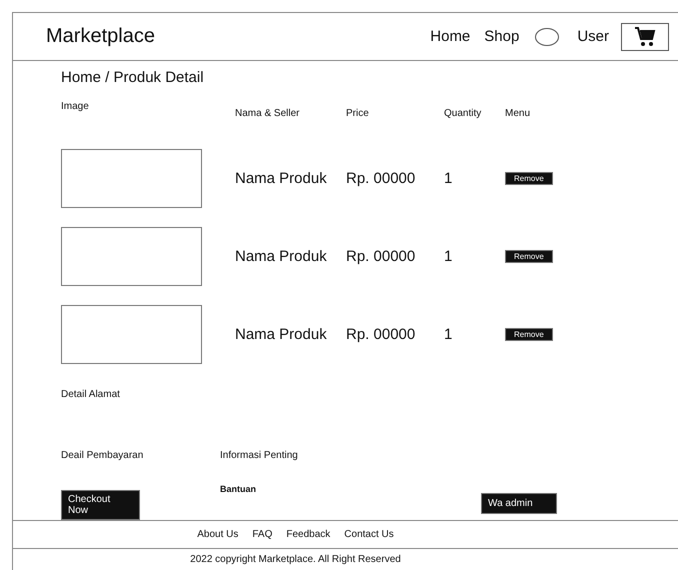 Image resolution: width=678 pixels, height=570 pixels. I want to click on cart-button, so click(645, 36).